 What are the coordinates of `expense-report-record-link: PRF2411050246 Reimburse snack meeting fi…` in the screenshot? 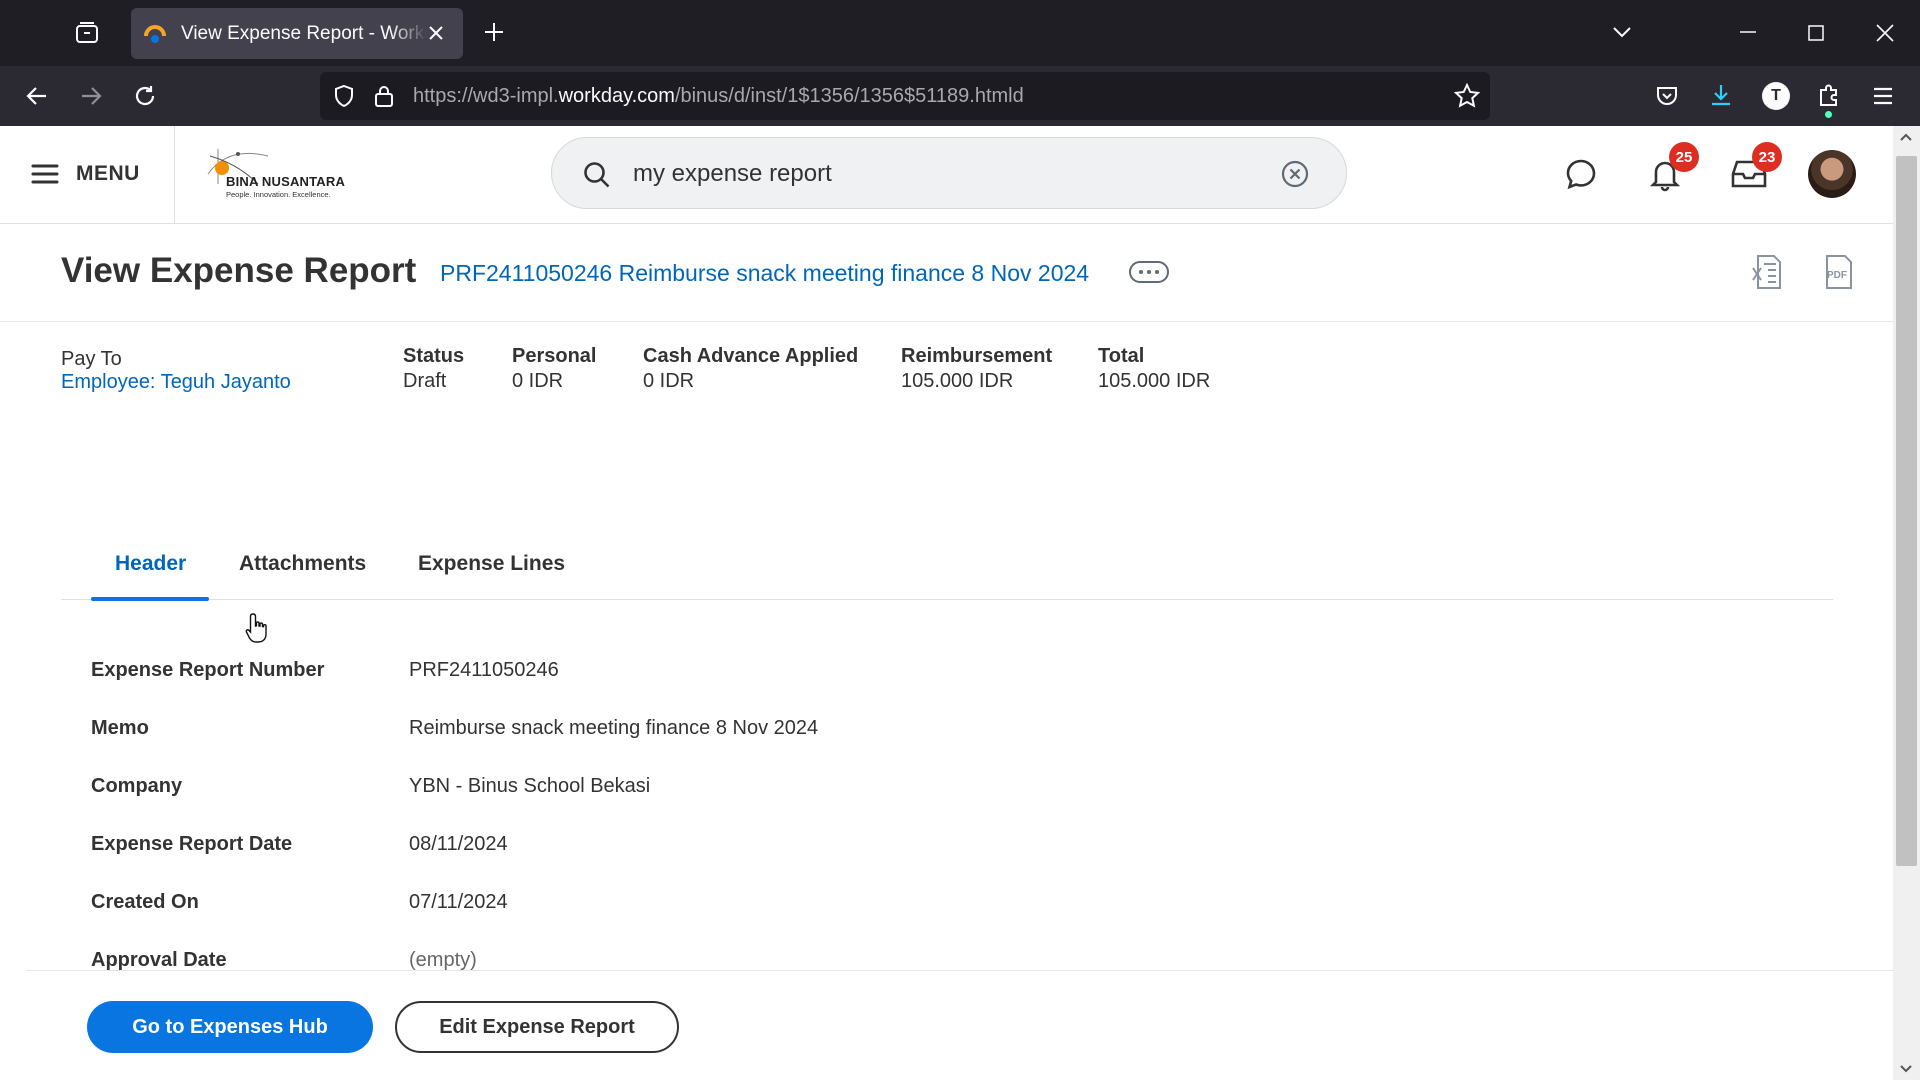 It's located at (764, 273).